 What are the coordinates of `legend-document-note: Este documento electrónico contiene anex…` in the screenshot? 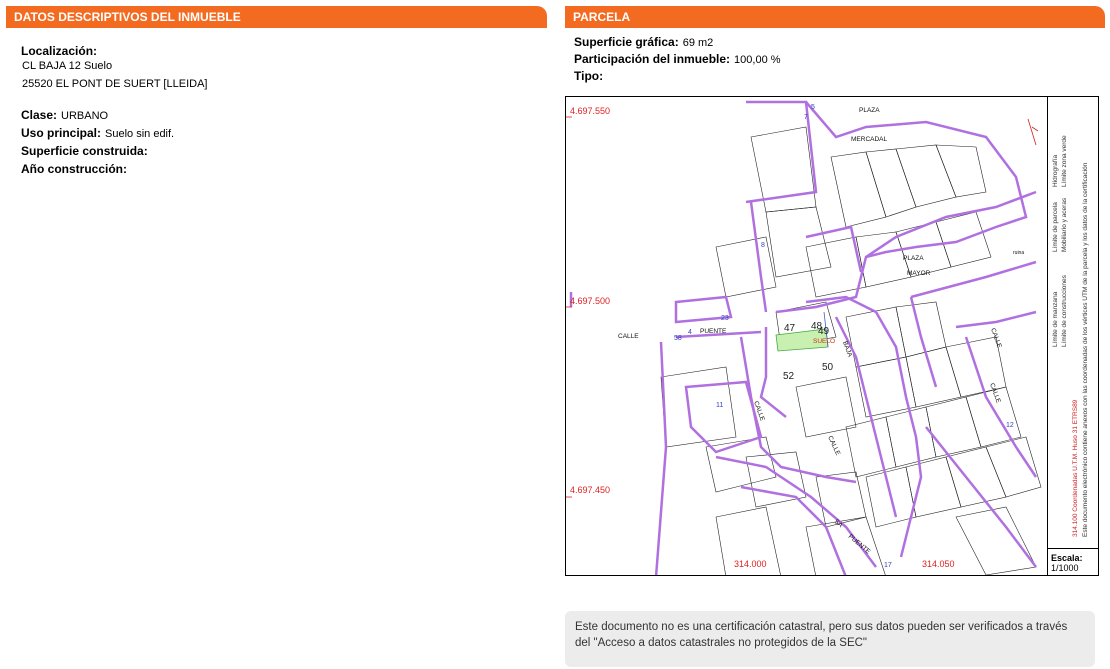 It's located at (1085, 349).